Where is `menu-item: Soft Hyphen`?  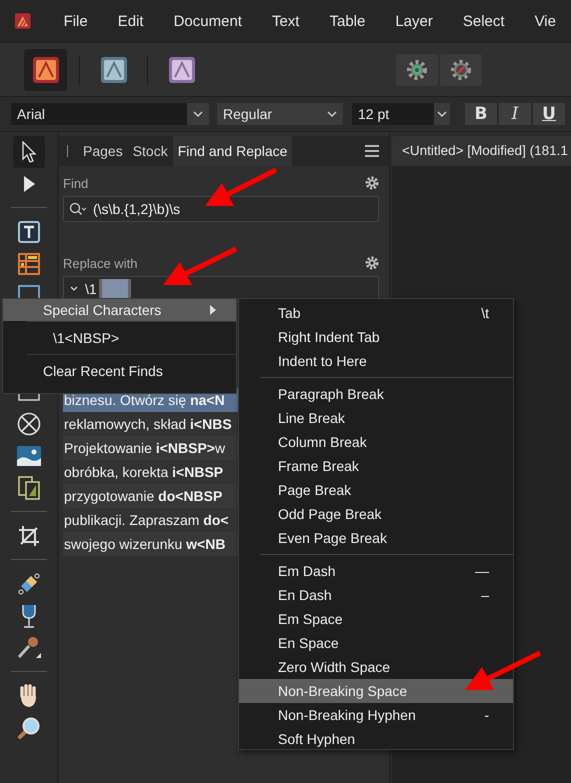 menu-item: Soft Hyphen is located at coordinates (376, 739).